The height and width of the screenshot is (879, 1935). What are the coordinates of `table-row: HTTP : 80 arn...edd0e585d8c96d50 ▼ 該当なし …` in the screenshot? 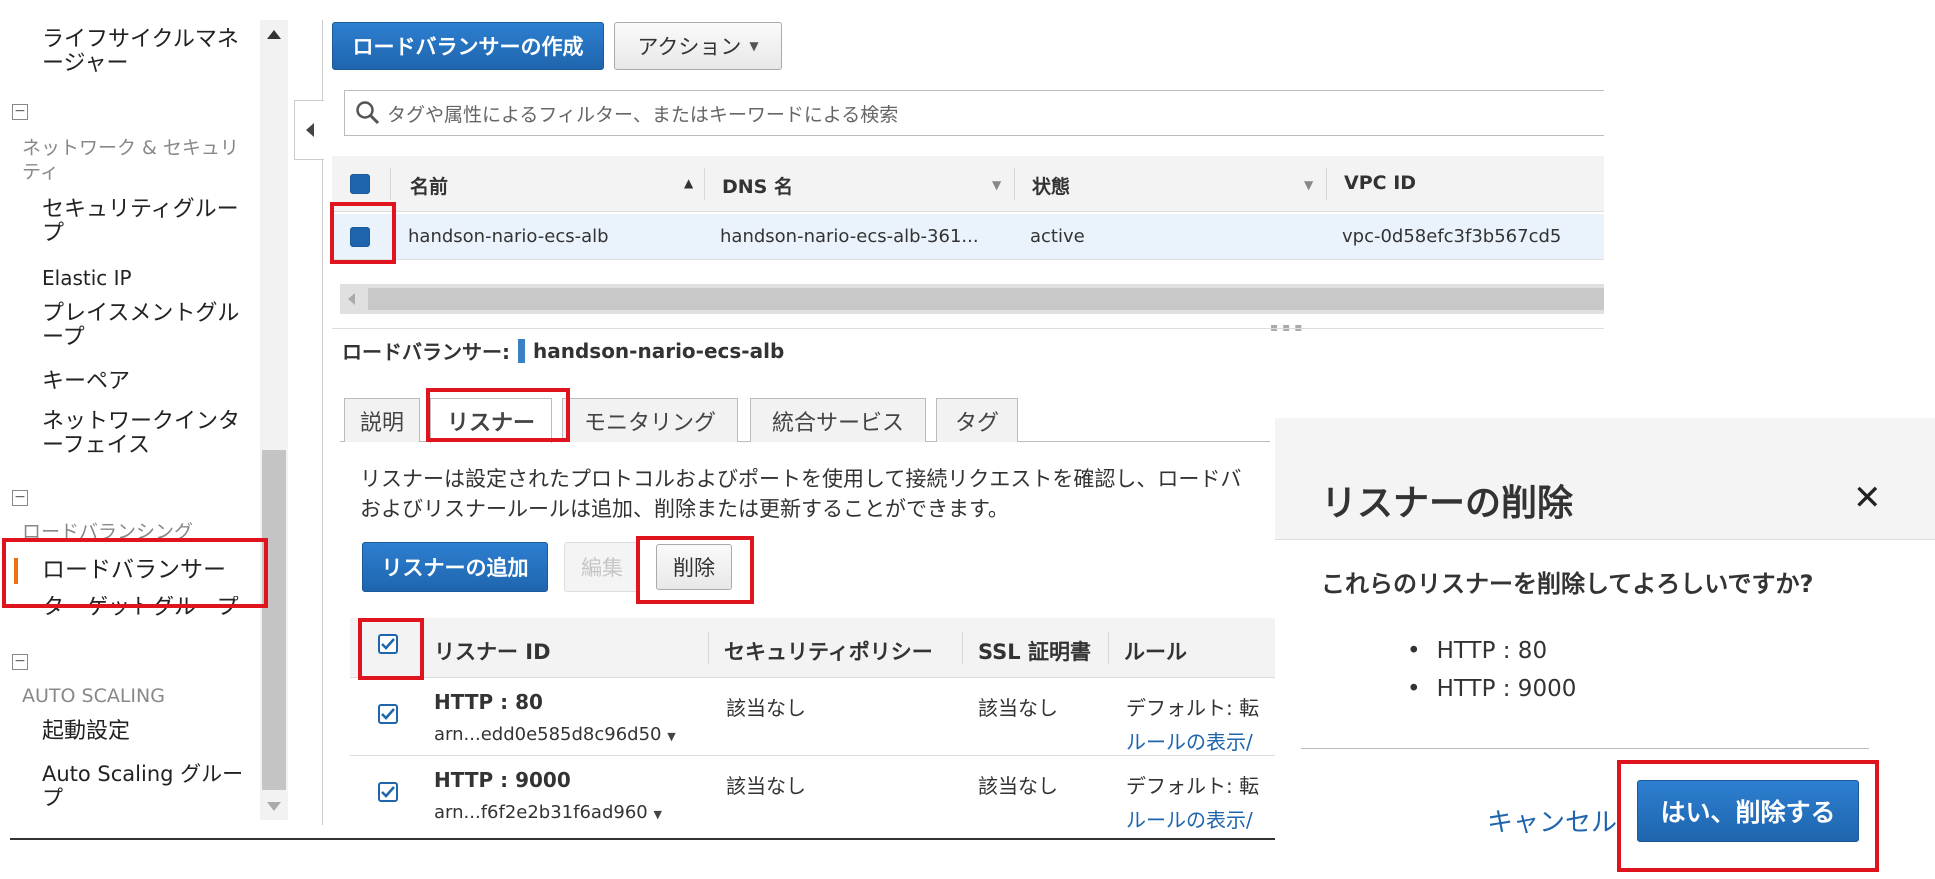 It's located at (812, 718).